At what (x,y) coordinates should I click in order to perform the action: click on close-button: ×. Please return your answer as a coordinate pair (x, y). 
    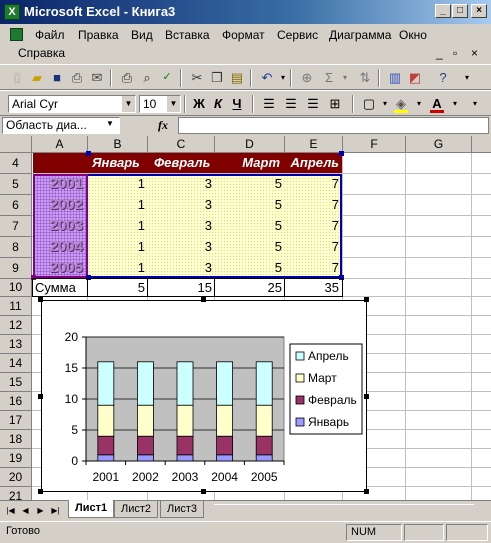
    Looking at the image, I should click on (479, 11).